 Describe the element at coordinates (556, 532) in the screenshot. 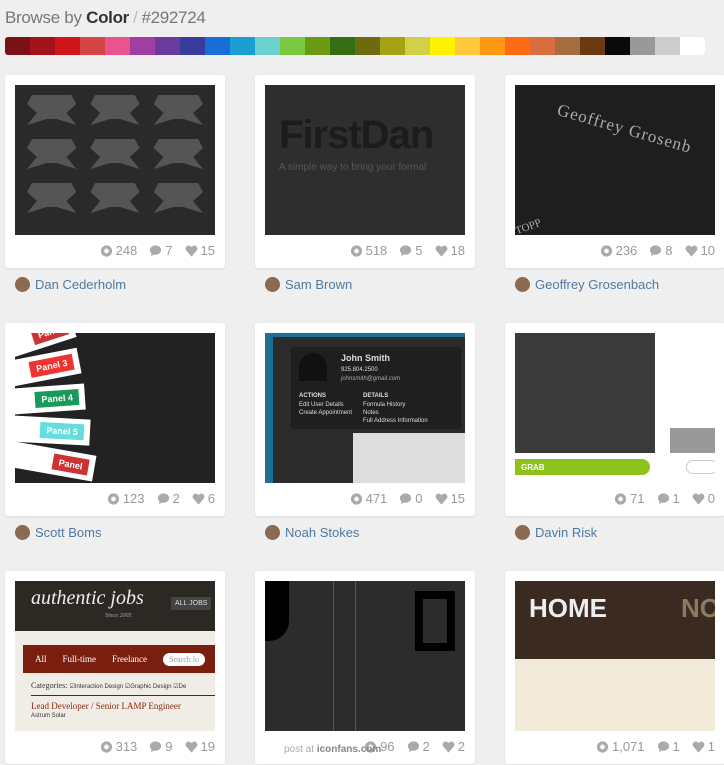

I see `player-link: Davin Risk` at that location.